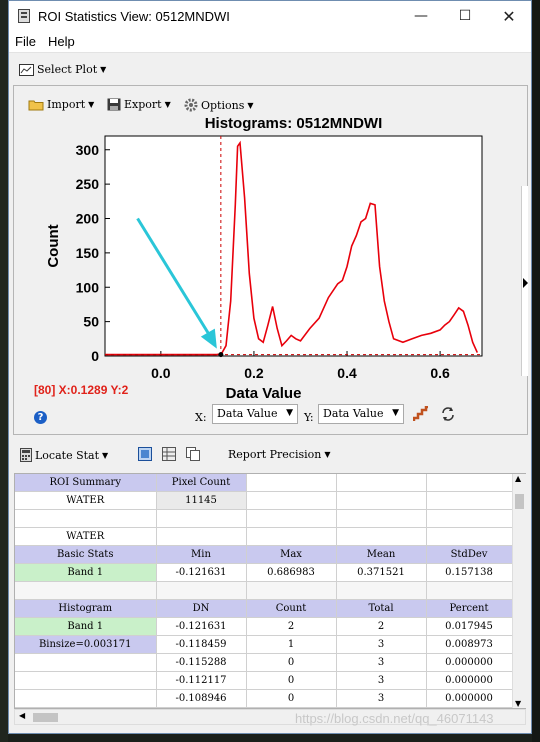  Describe the element at coordinates (201, 483) in the screenshot. I see `table-cell: Pixel Count` at that location.